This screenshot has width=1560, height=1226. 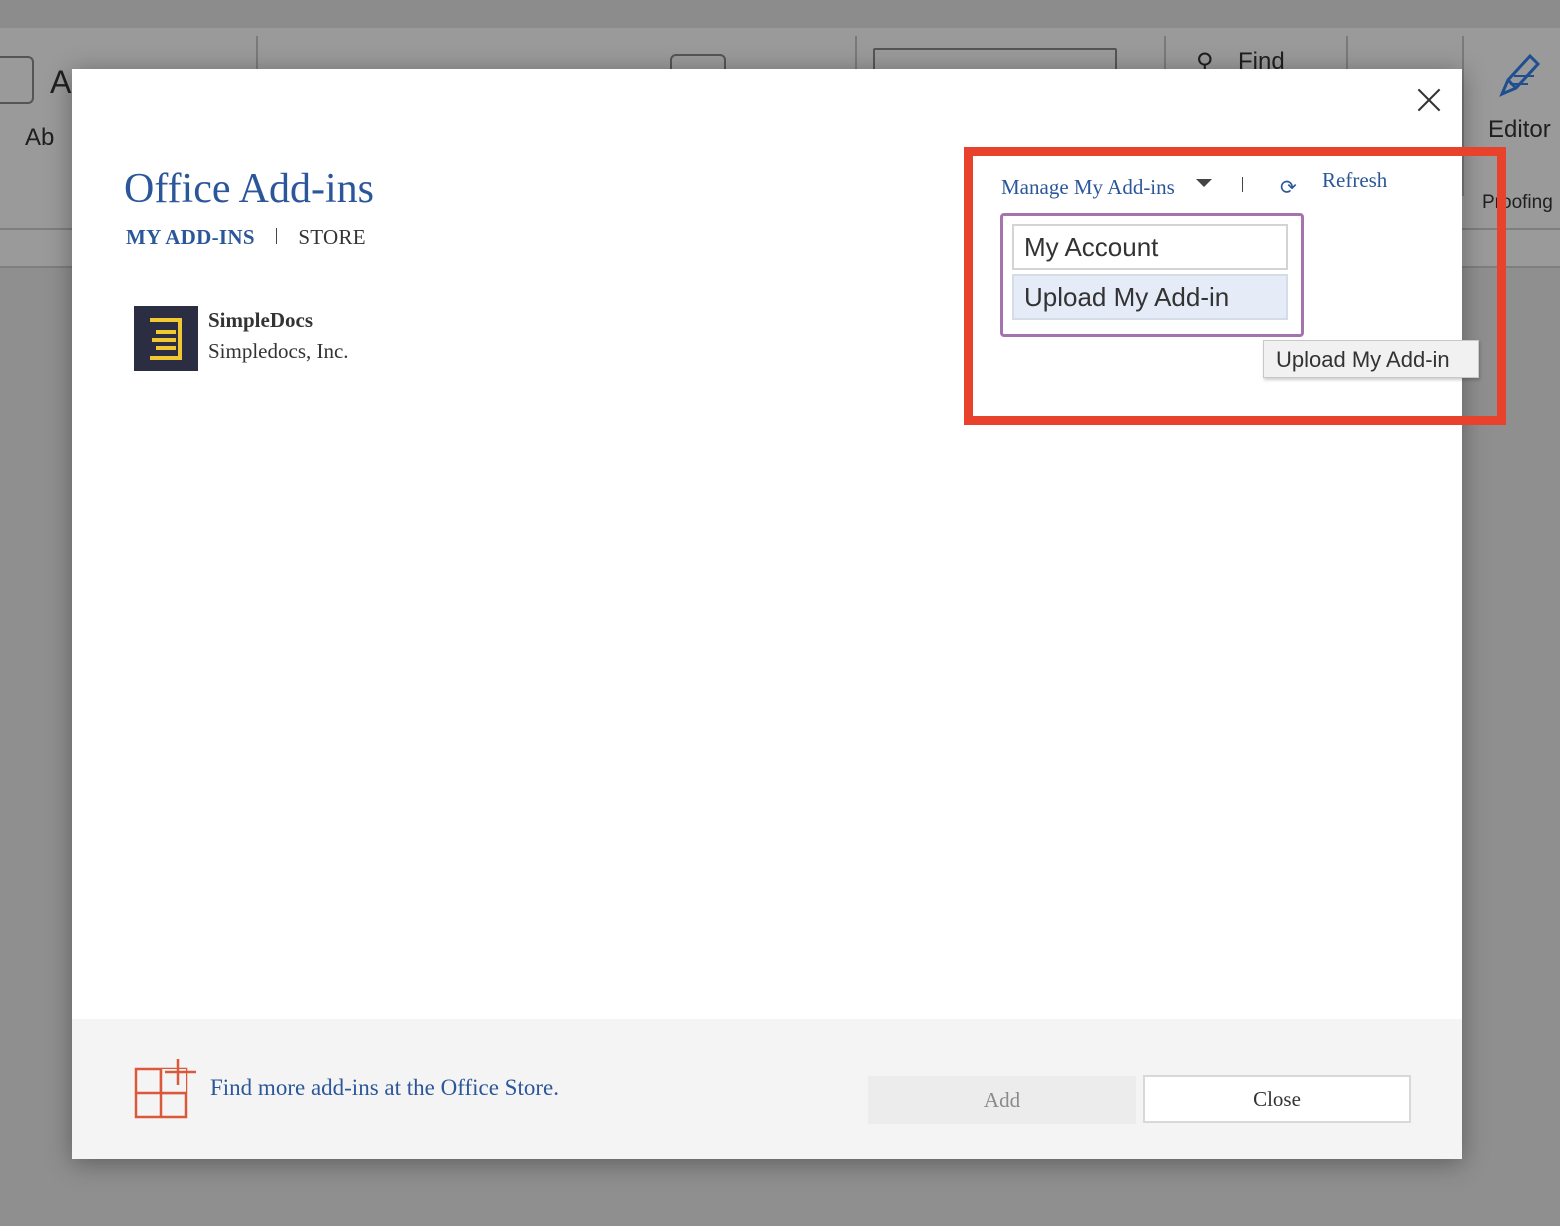 What do you see at coordinates (384, 1088) in the screenshot?
I see `office-store-link: Find more add-ins at the Office Store.` at bounding box center [384, 1088].